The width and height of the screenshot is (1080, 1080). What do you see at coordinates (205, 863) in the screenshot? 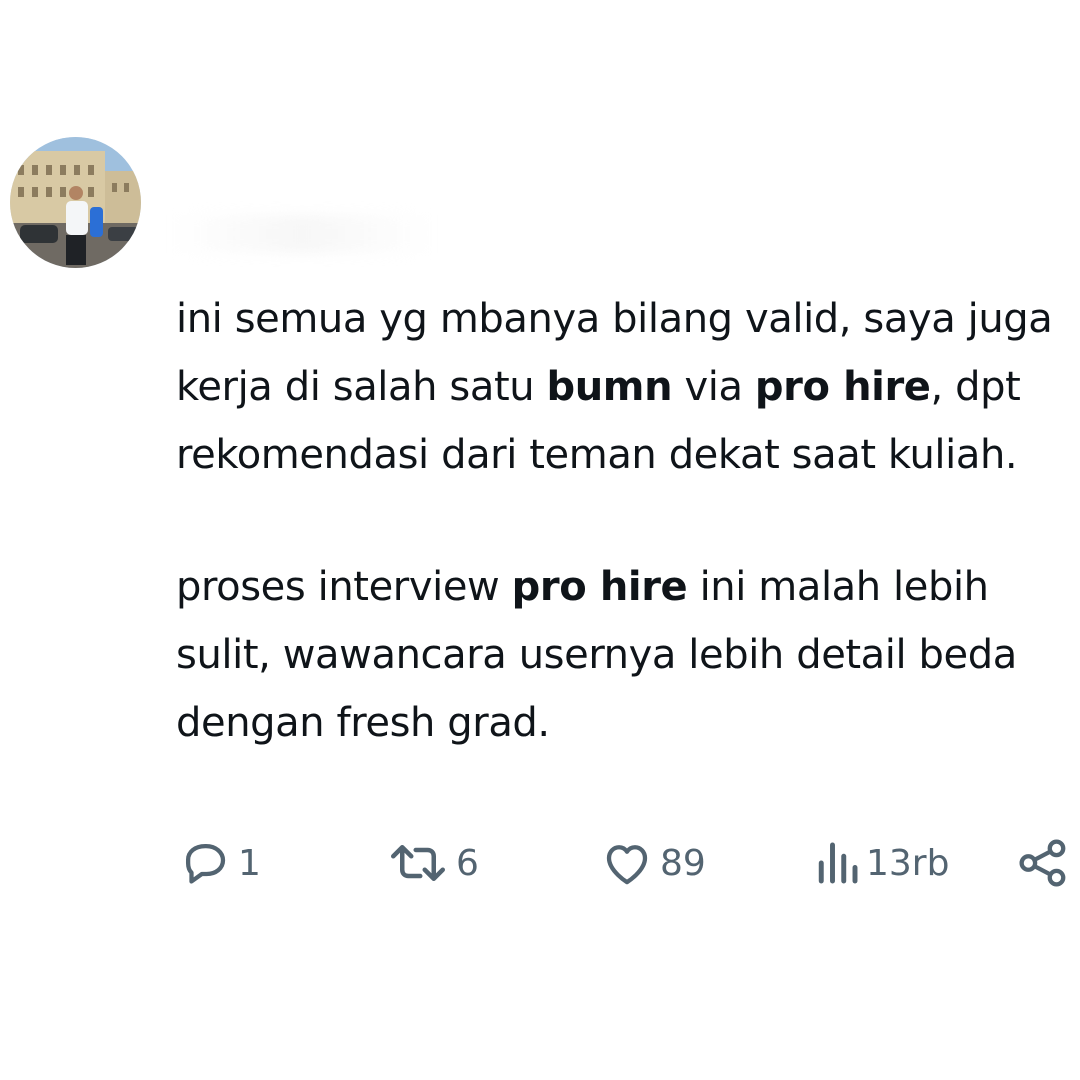
I see `reply-icon` at bounding box center [205, 863].